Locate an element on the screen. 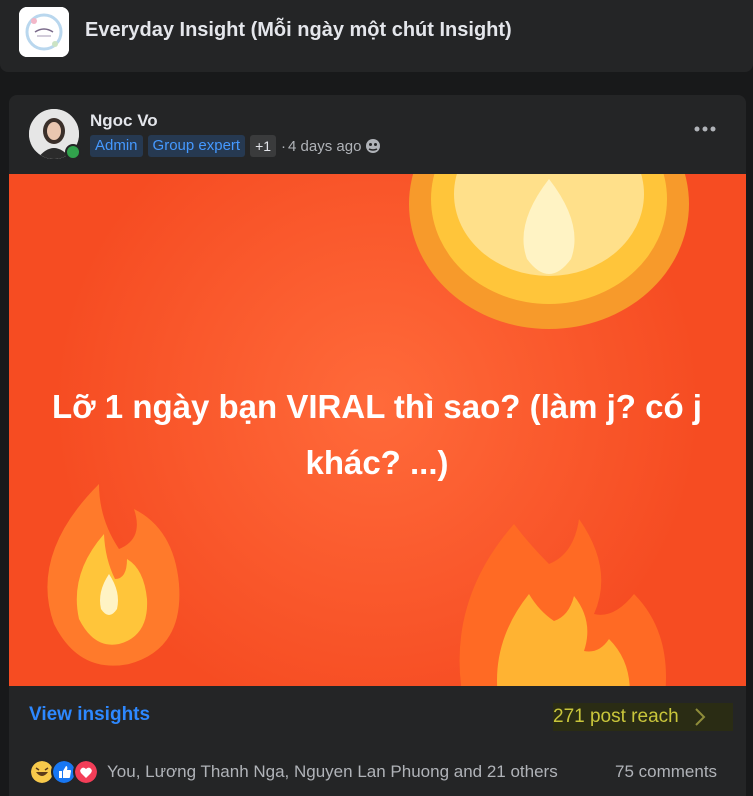 Image resolution: width=753 pixels, height=796 pixels. post-meta: Admin Group expert +1 · 4 days ago is located at coordinates (235, 146).